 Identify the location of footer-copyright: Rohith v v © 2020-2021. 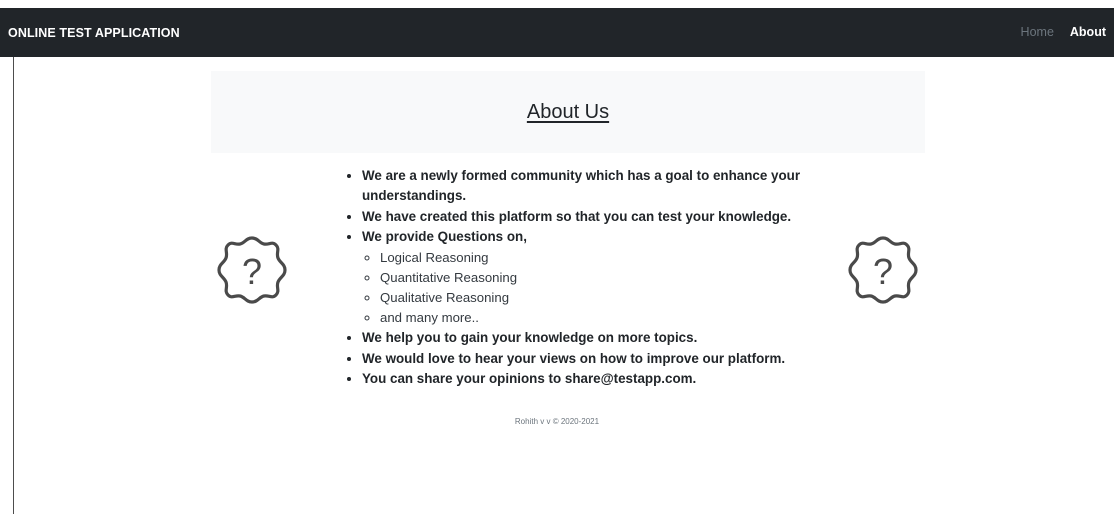
(557, 421).